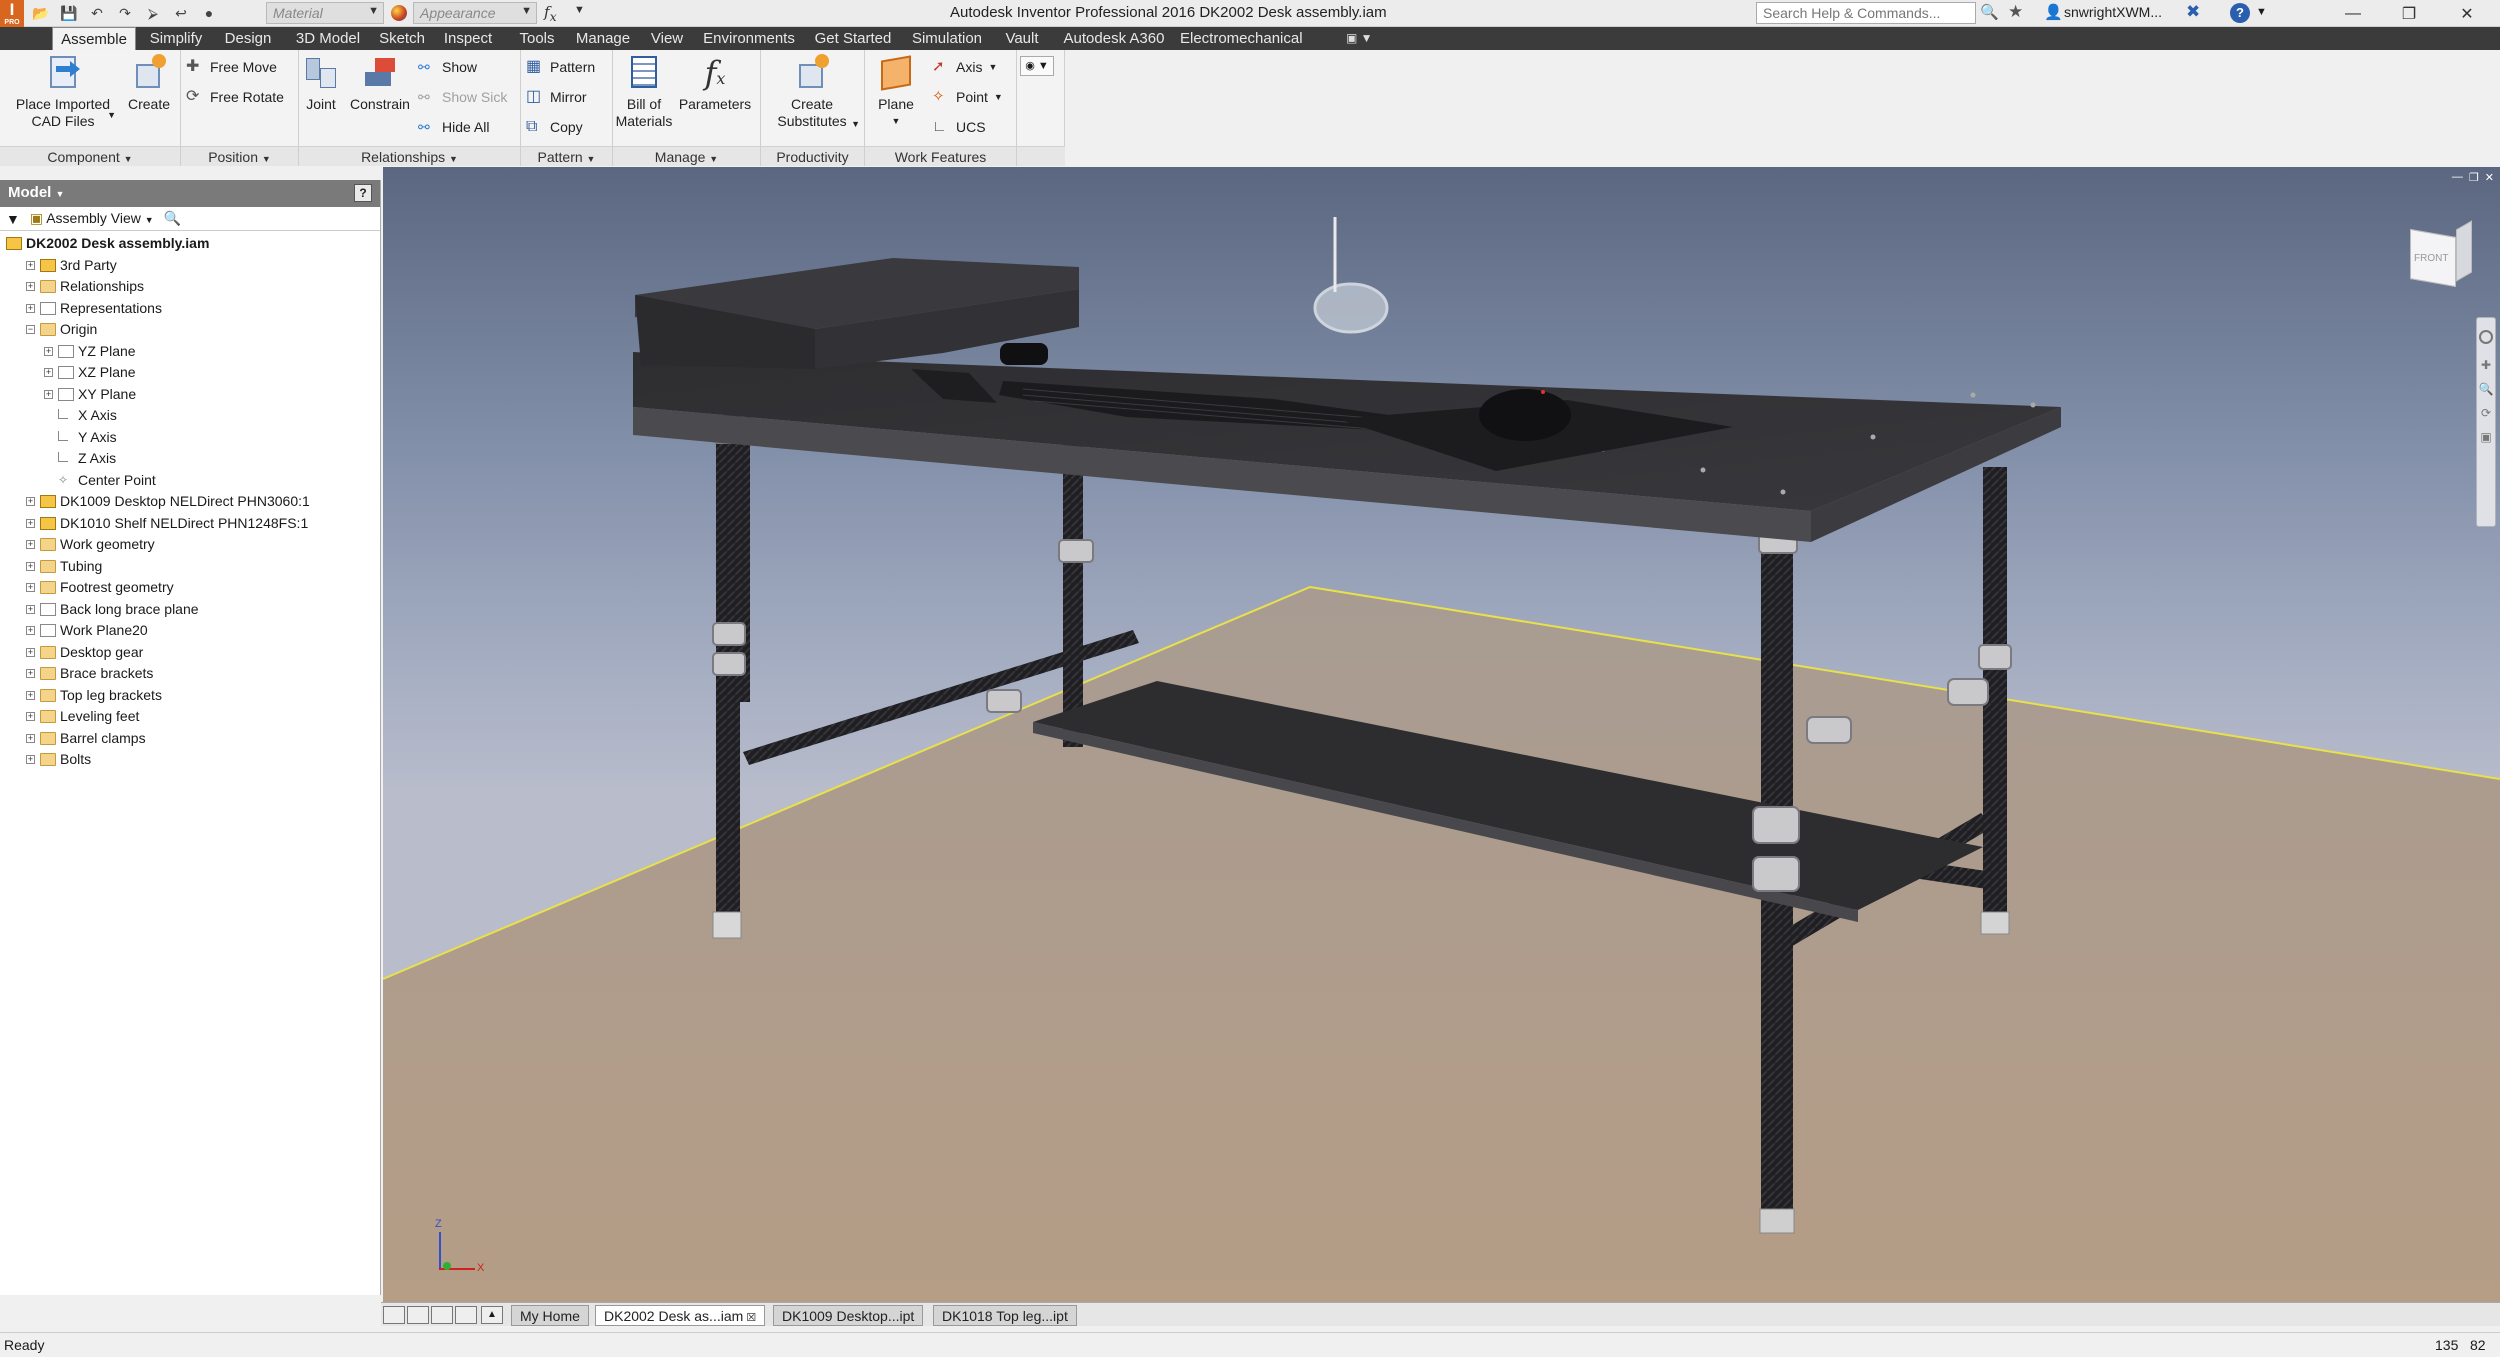 This screenshot has width=2500, height=1357. What do you see at coordinates (190, 459) in the screenshot?
I see `tree-item: Z Axis` at bounding box center [190, 459].